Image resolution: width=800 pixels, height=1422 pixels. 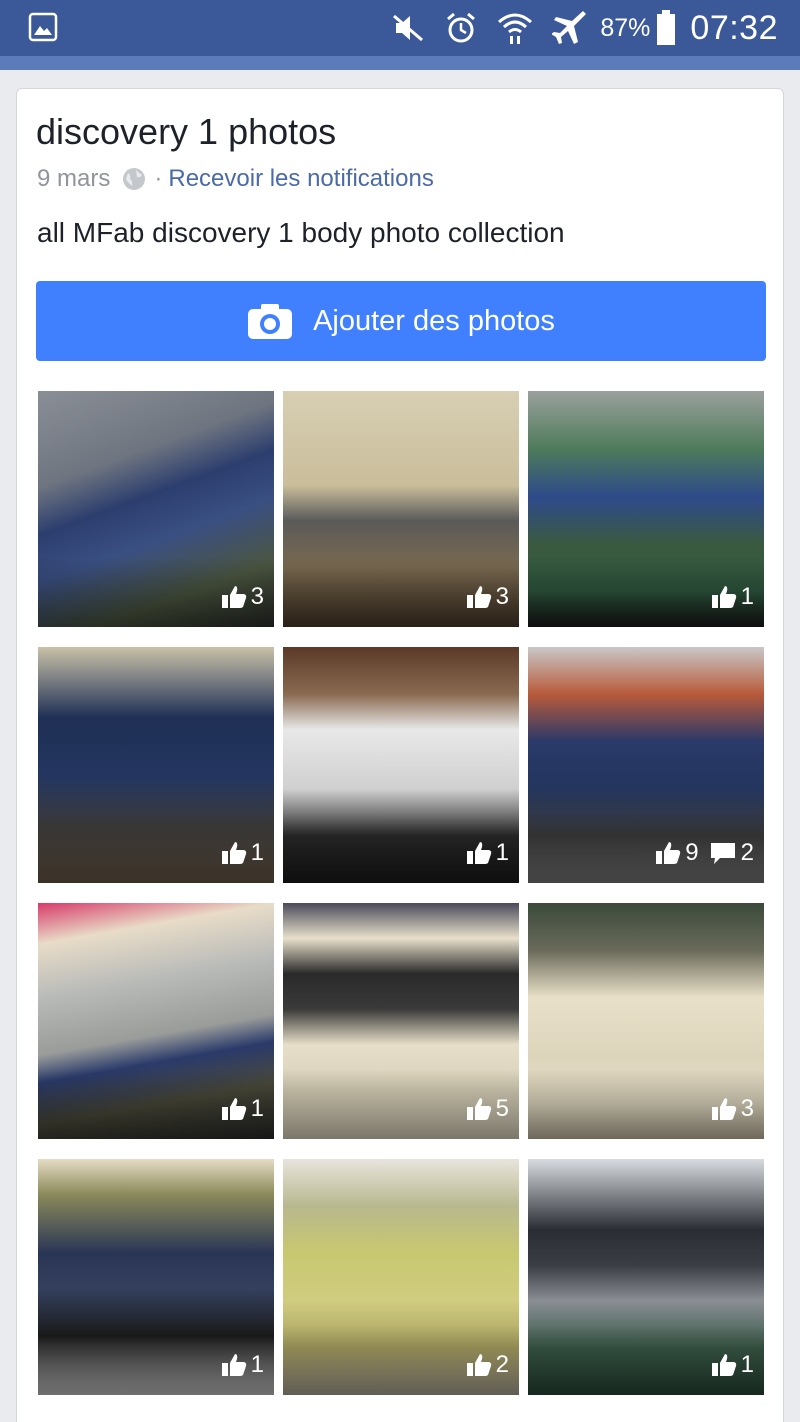 I want to click on photo-stats: 9 2, so click(x=699, y=853).